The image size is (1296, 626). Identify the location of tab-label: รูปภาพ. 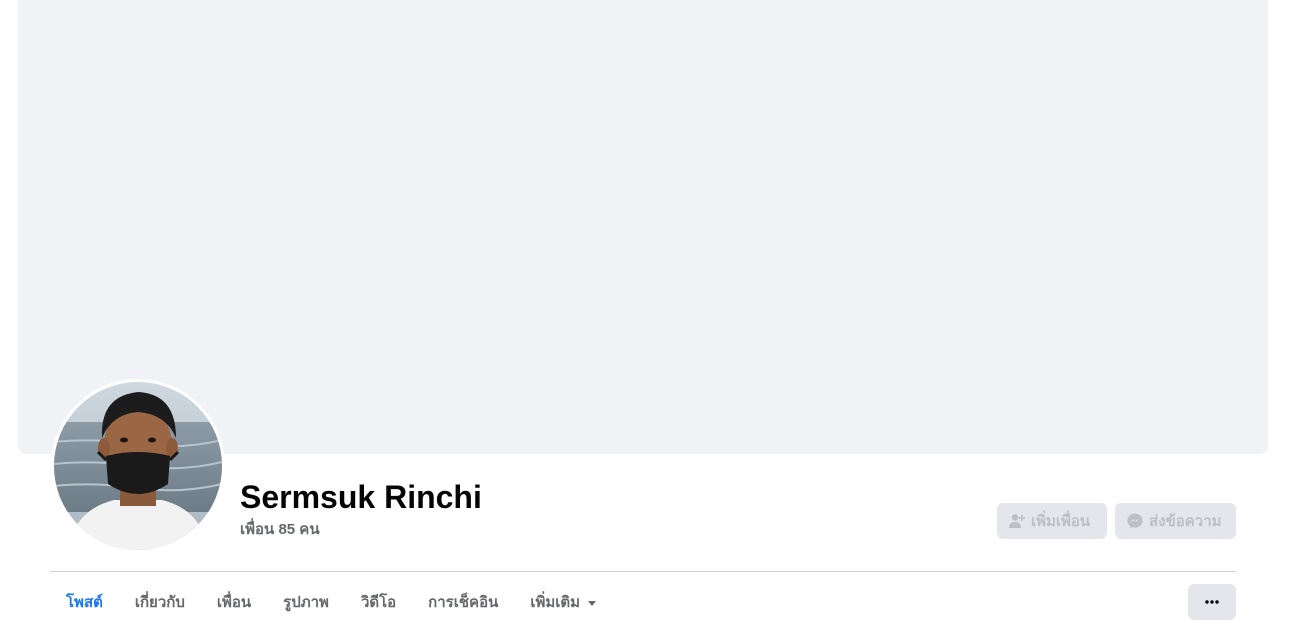
(306, 602).